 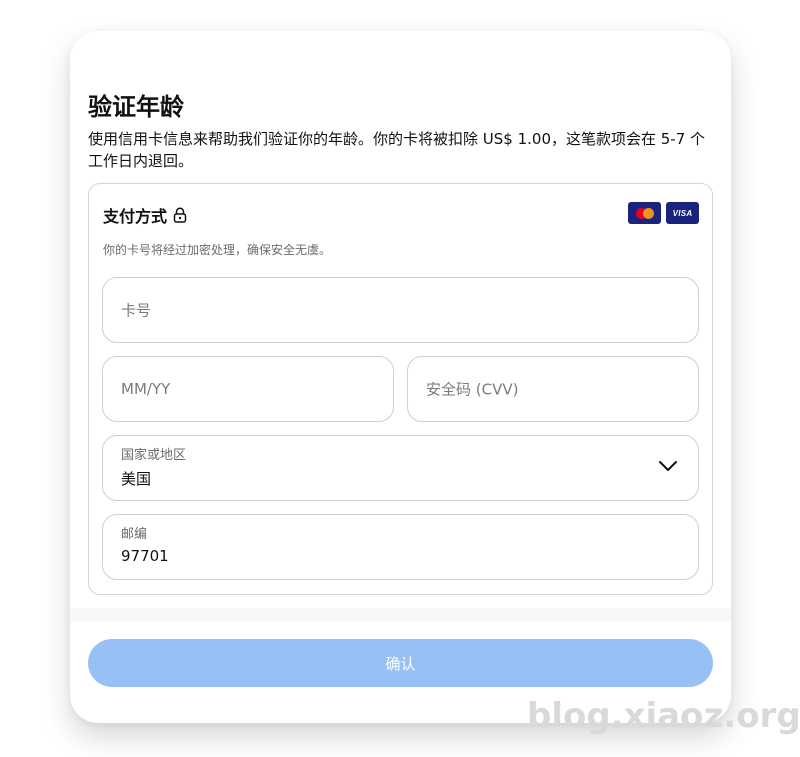 I want to click on country-label: 国家或地区, so click(x=154, y=455).